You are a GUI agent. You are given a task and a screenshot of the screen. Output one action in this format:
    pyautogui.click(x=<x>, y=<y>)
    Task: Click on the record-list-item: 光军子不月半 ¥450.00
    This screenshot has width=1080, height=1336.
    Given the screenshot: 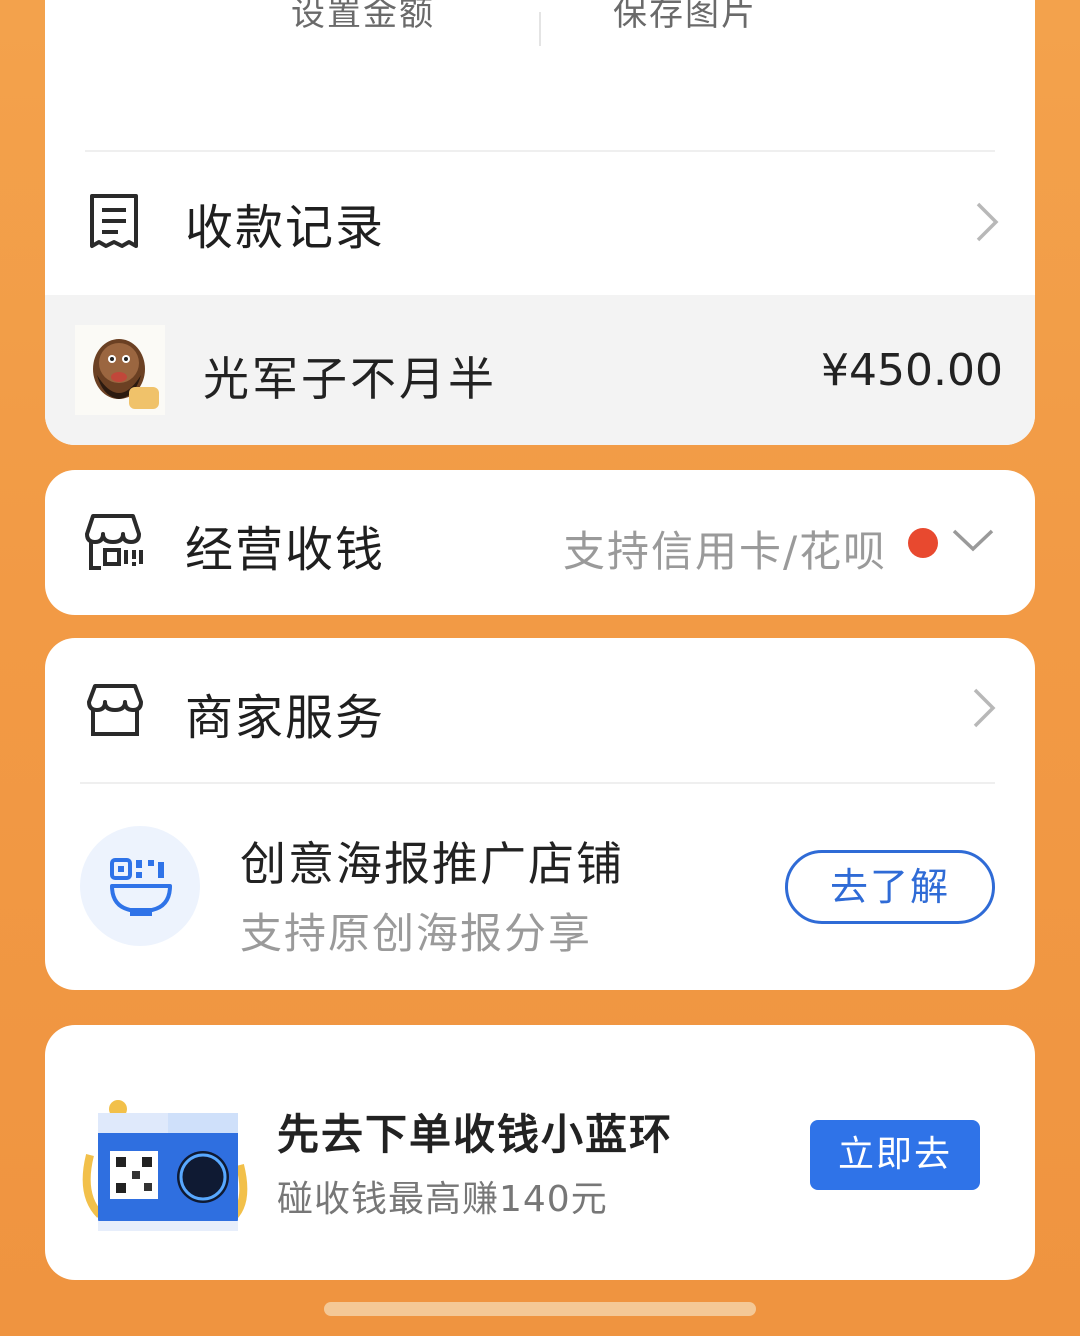 What is the action you would take?
    pyautogui.click(x=540, y=370)
    